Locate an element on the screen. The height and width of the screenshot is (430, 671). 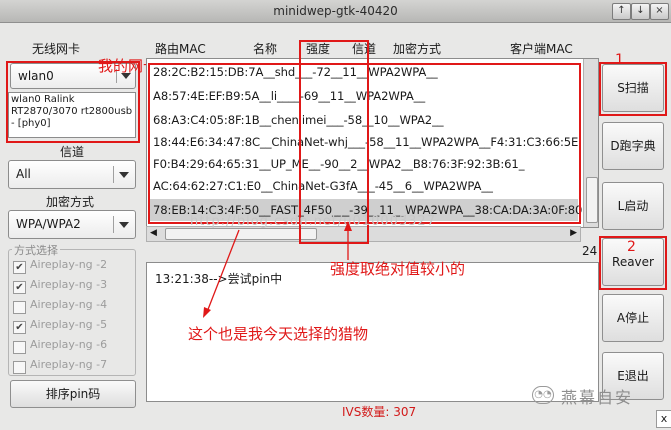
prey-annotation: 这个也是我今天选择的猎物 is located at coordinates (278, 334).